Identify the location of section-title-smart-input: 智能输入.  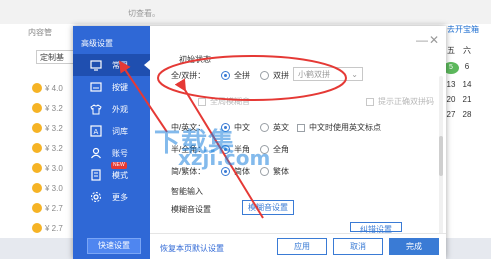
(187, 191).